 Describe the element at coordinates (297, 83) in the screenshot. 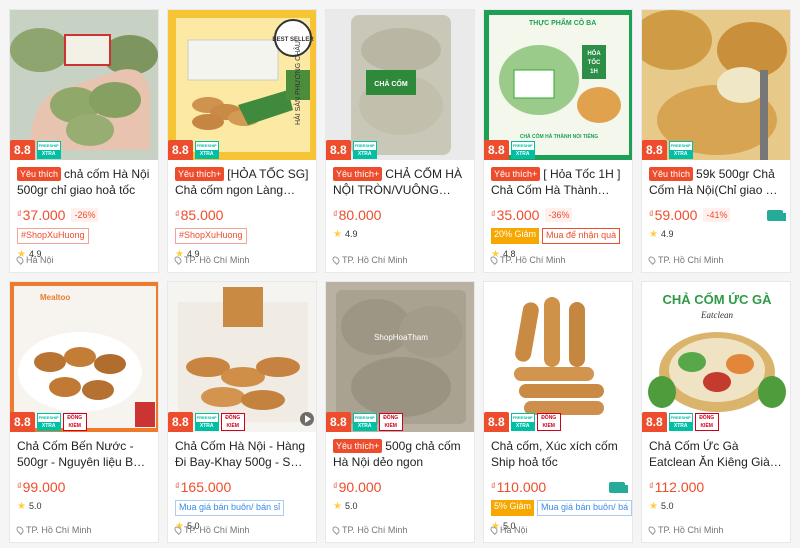

I see `svg-text: HẢI SẢN PHƯƠNG CHÂU` at that location.